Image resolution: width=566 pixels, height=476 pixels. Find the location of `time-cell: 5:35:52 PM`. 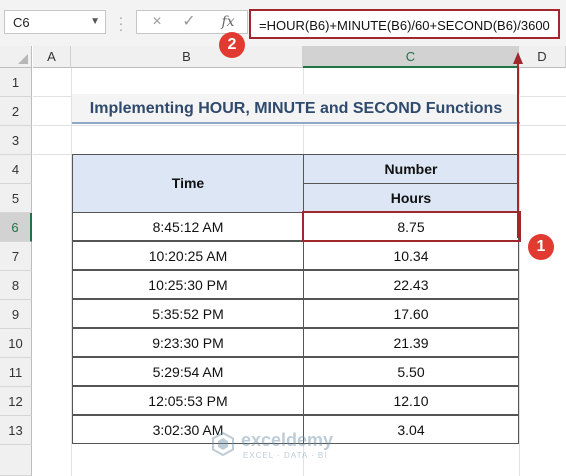

time-cell: 5:35:52 PM is located at coordinates (188, 313).